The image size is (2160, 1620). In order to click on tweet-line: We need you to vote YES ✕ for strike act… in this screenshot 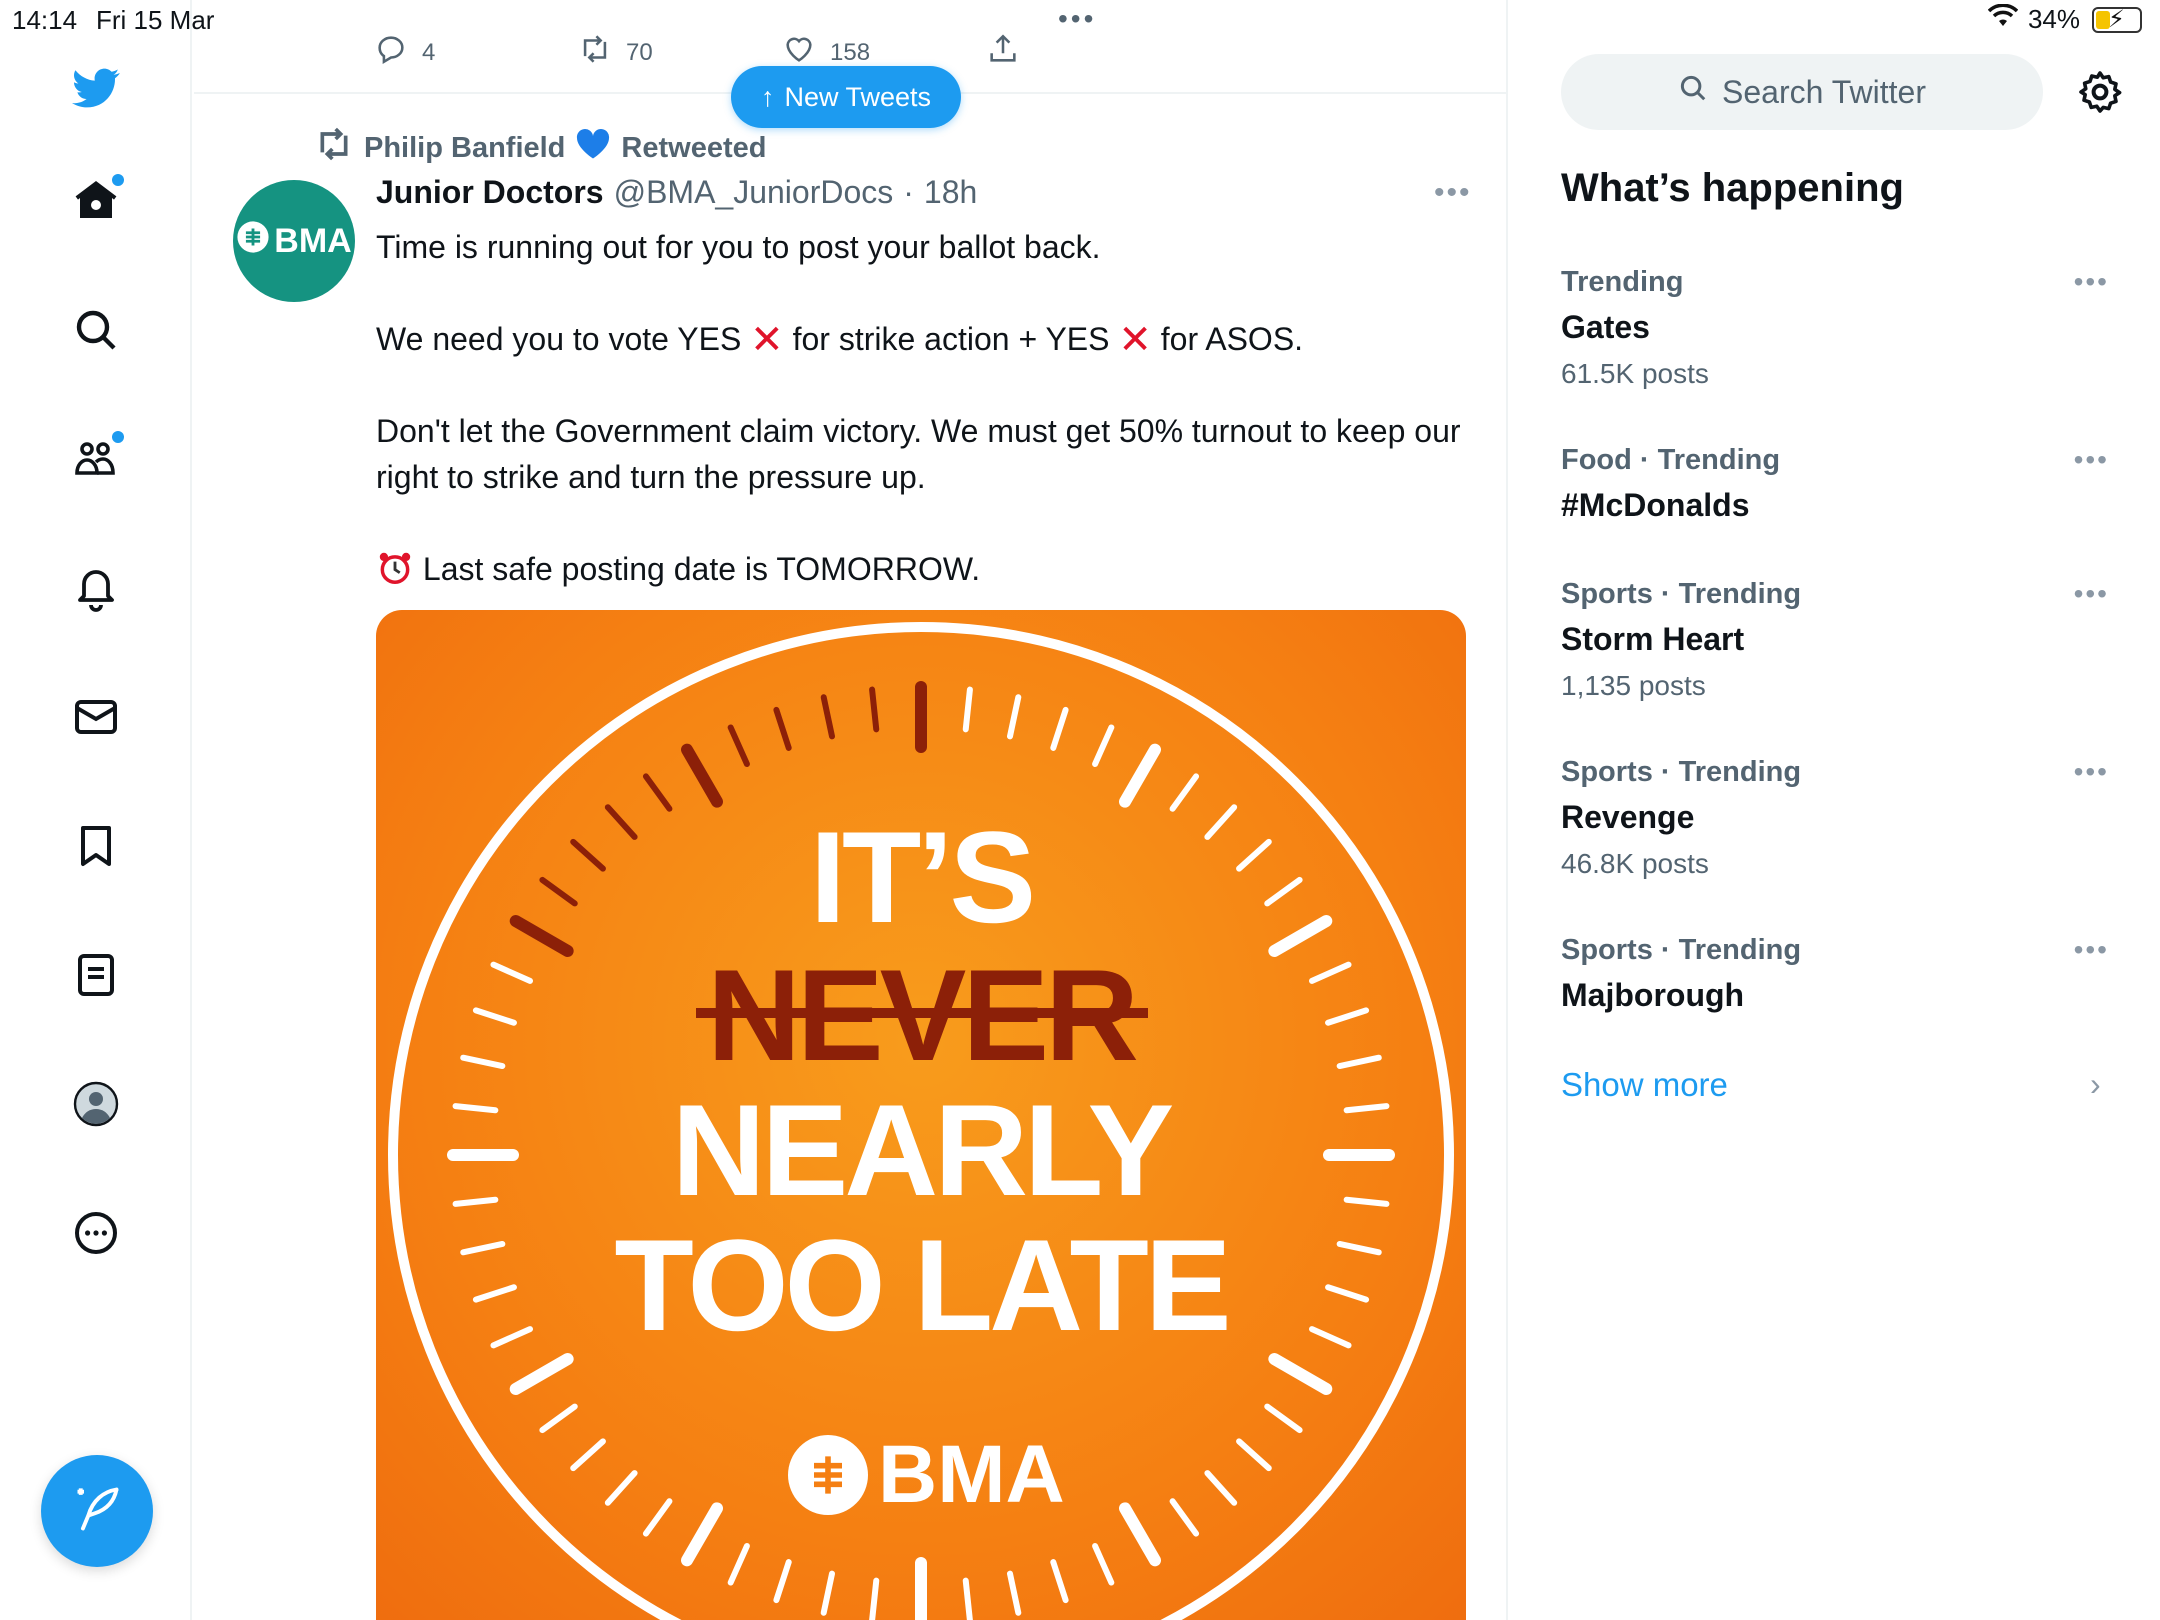, I will do `click(926, 339)`.